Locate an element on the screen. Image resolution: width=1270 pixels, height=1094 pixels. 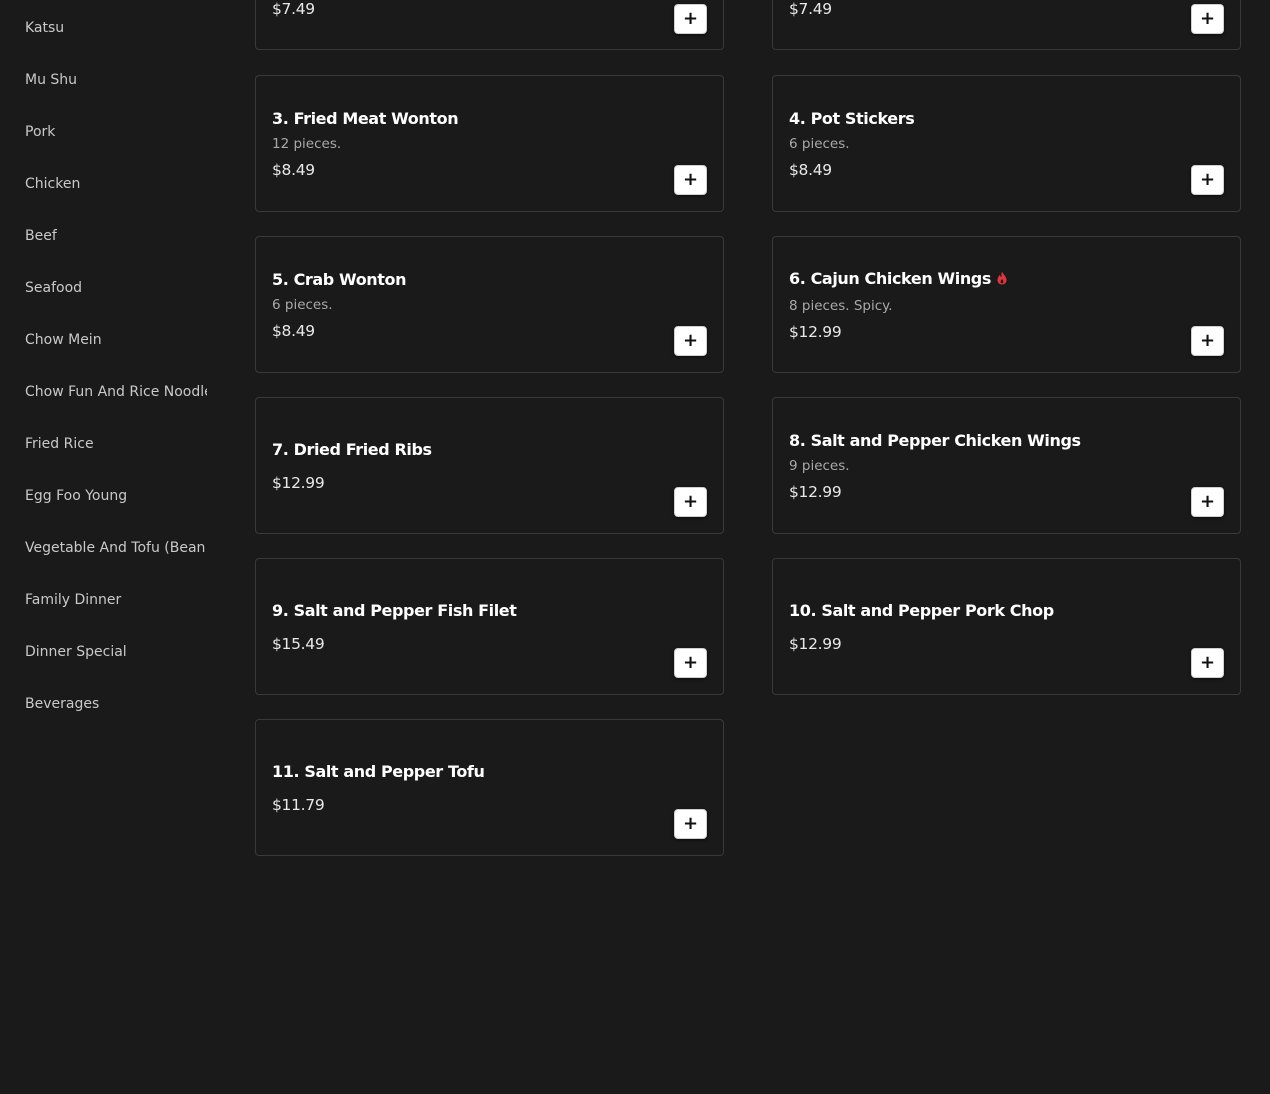
item-price: $15.49 is located at coordinates (298, 644).